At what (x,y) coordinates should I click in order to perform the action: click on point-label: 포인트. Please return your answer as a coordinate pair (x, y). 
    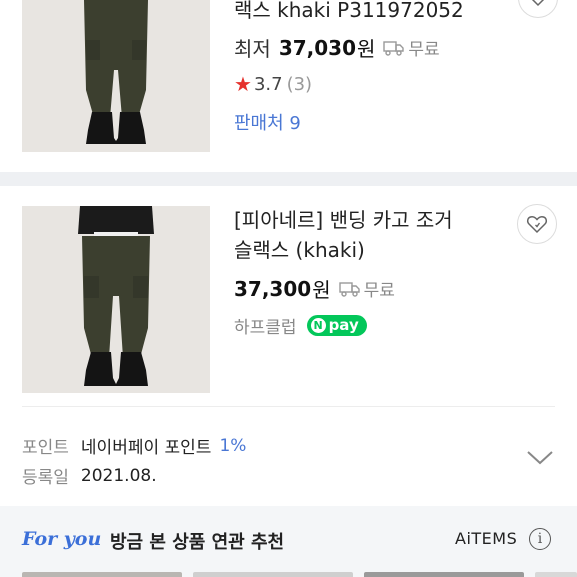
    Looking at the image, I should click on (45, 448).